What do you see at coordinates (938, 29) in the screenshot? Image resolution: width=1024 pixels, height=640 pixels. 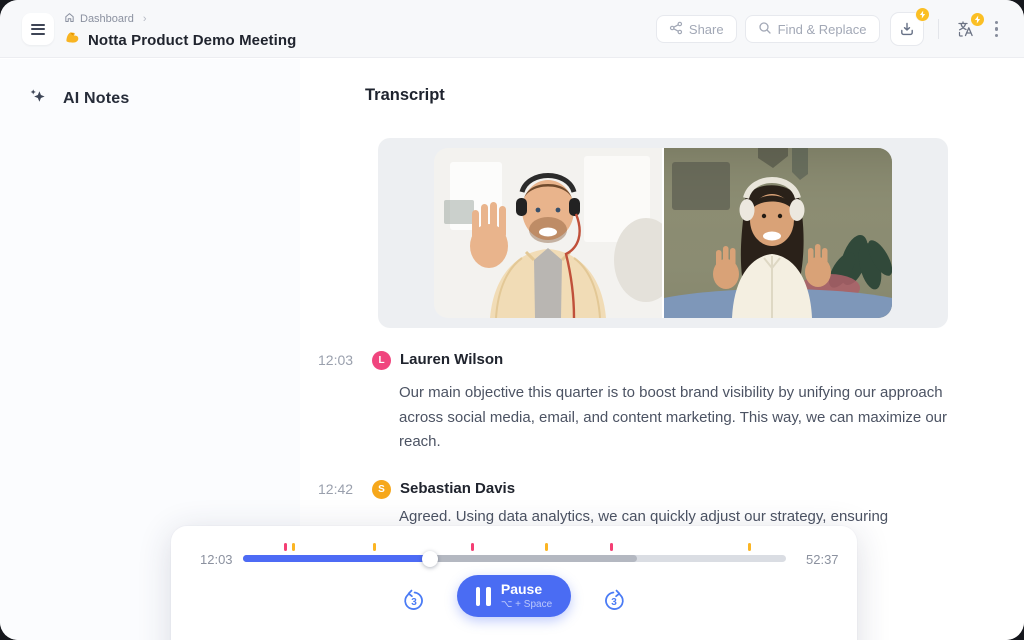 I see `header-divider` at bounding box center [938, 29].